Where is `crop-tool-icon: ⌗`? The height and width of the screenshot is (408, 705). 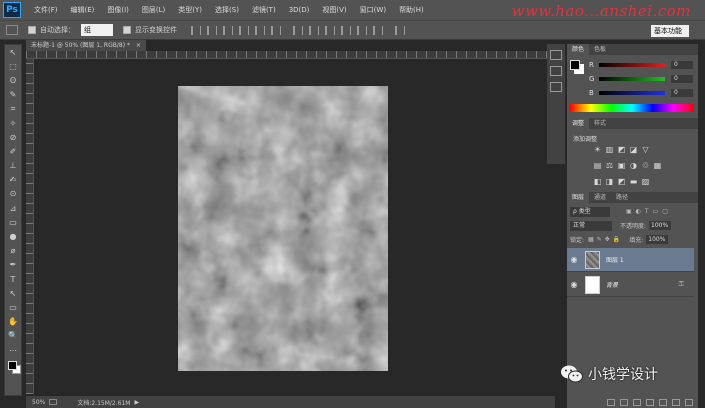 crop-tool-icon: ⌗ is located at coordinates (13, 109).